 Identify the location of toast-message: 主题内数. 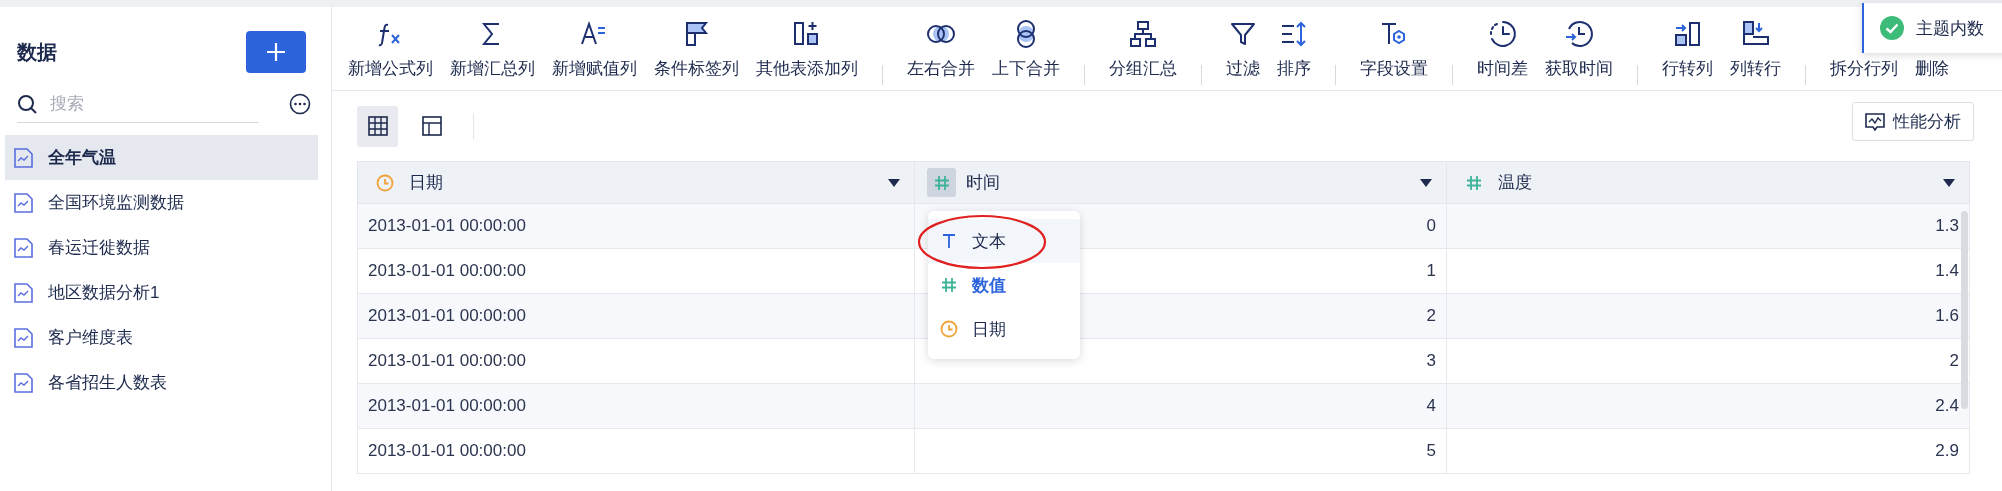
(1950, 28).